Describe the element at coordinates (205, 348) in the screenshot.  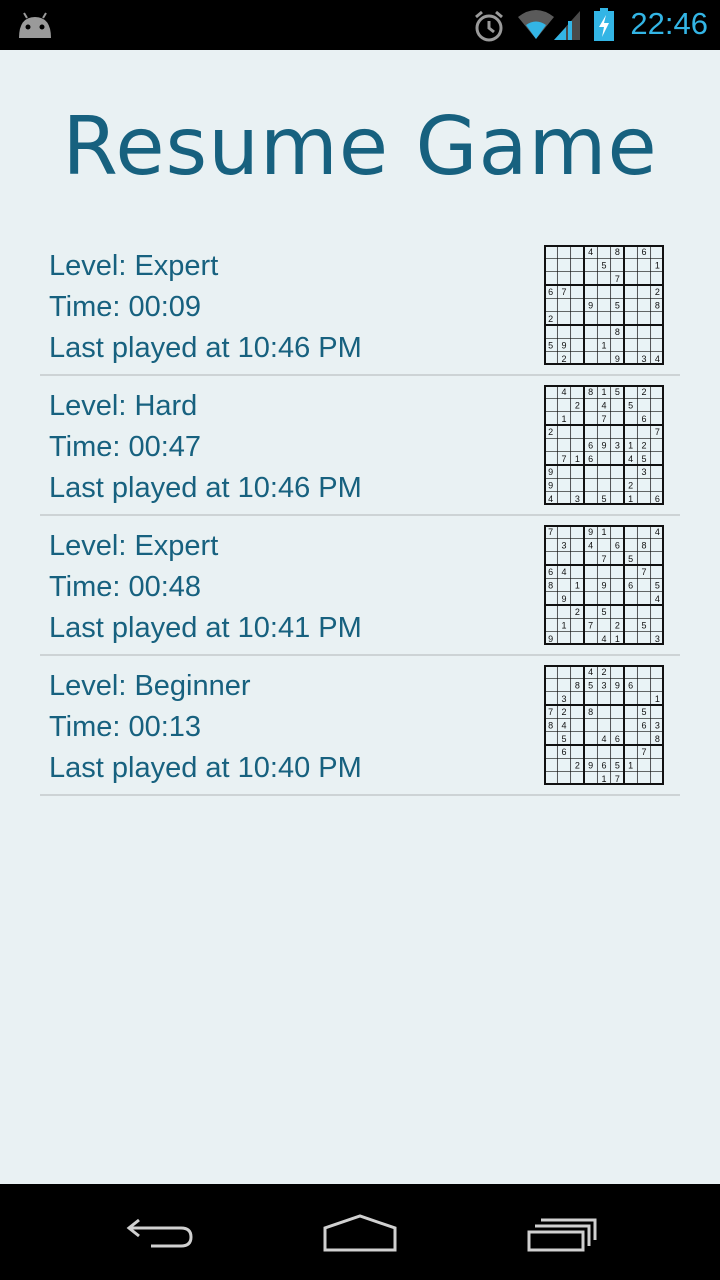
I see `game-last-played: Last played at 10:46 PM` at that location.